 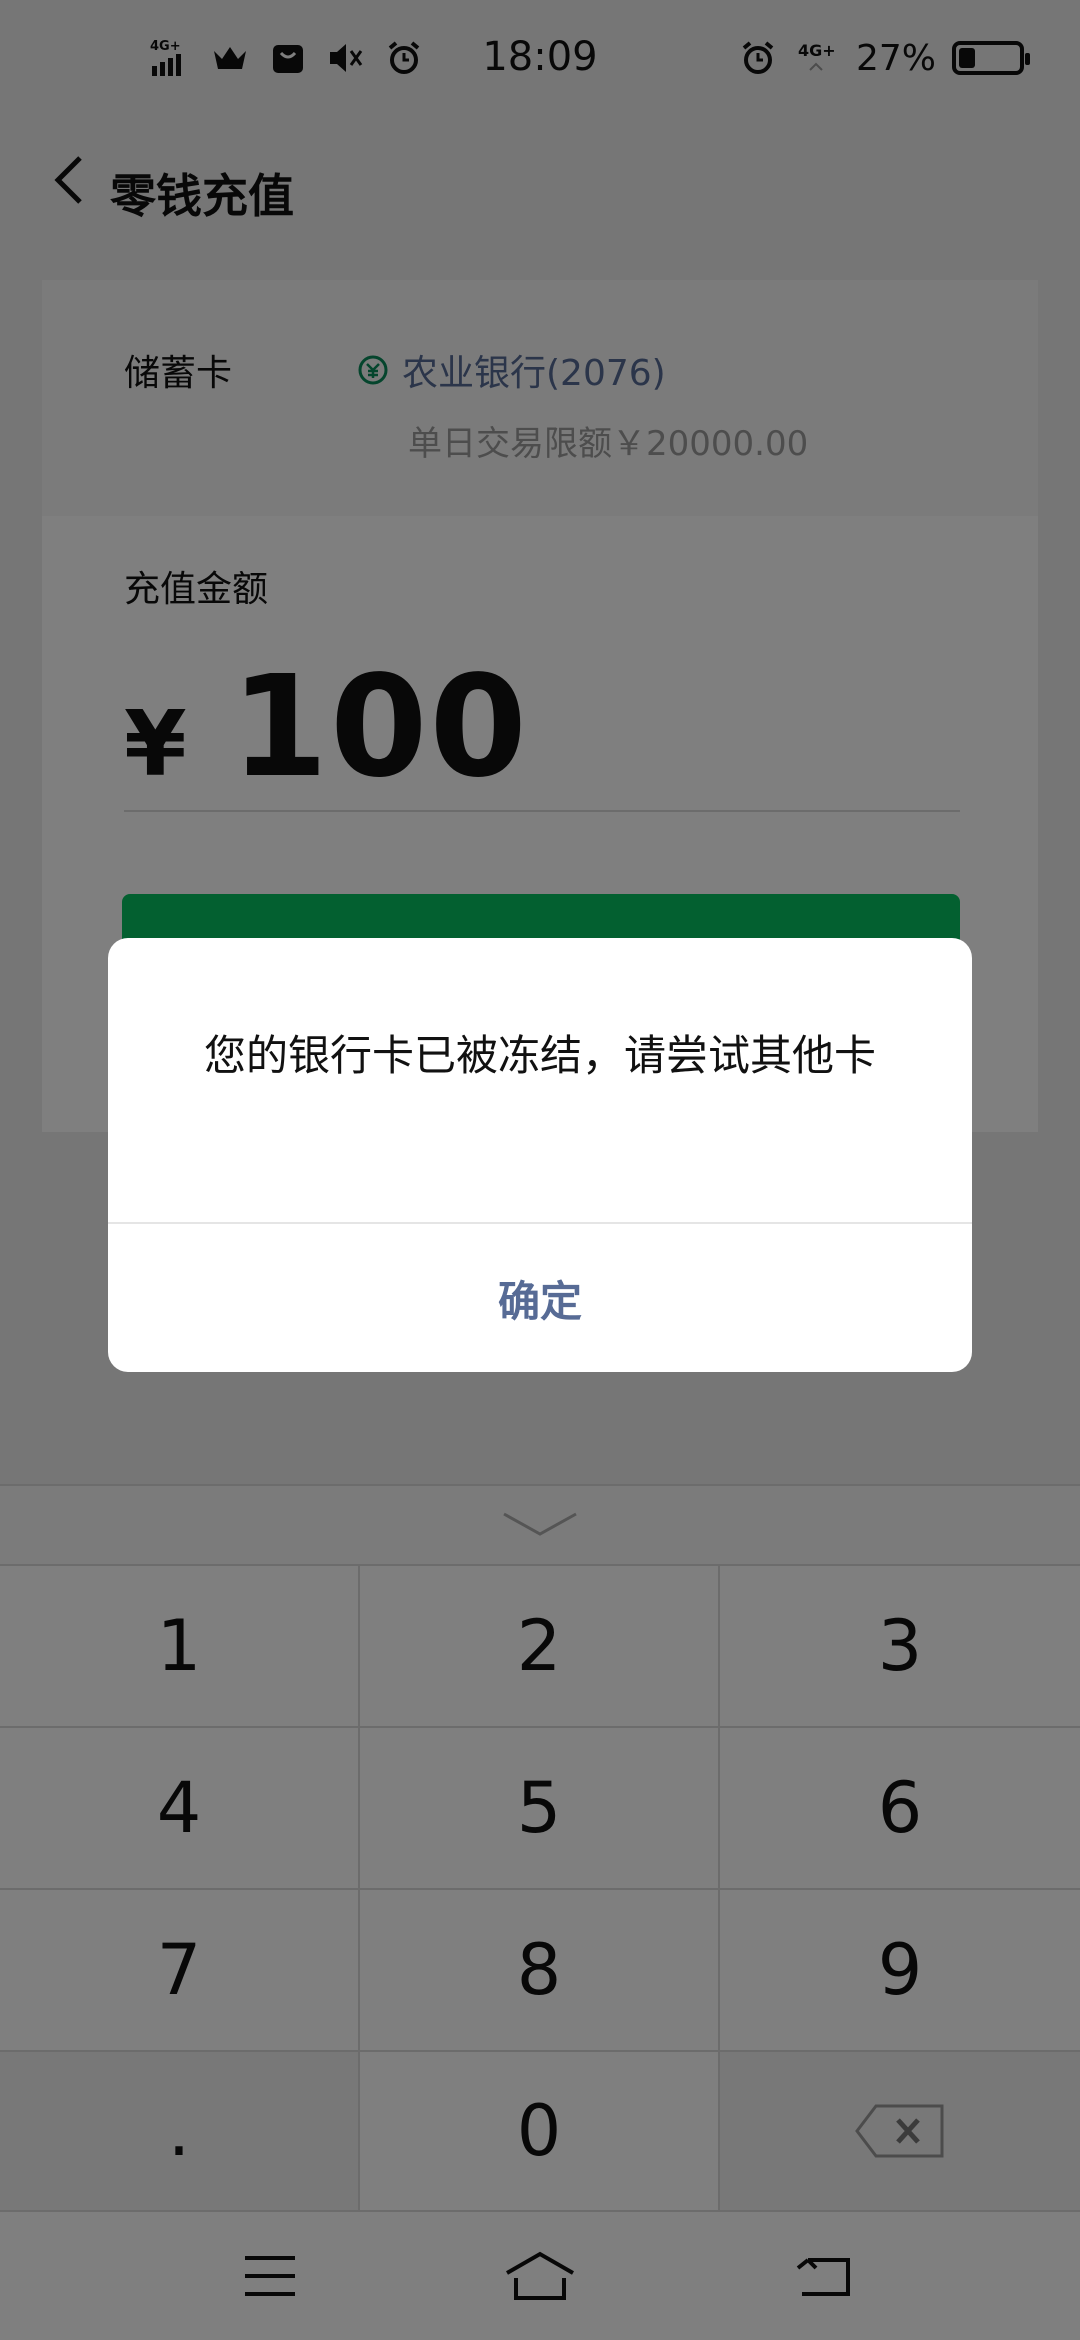 I want to click on confirm-button: 确定, so click(x=540, y=1298).